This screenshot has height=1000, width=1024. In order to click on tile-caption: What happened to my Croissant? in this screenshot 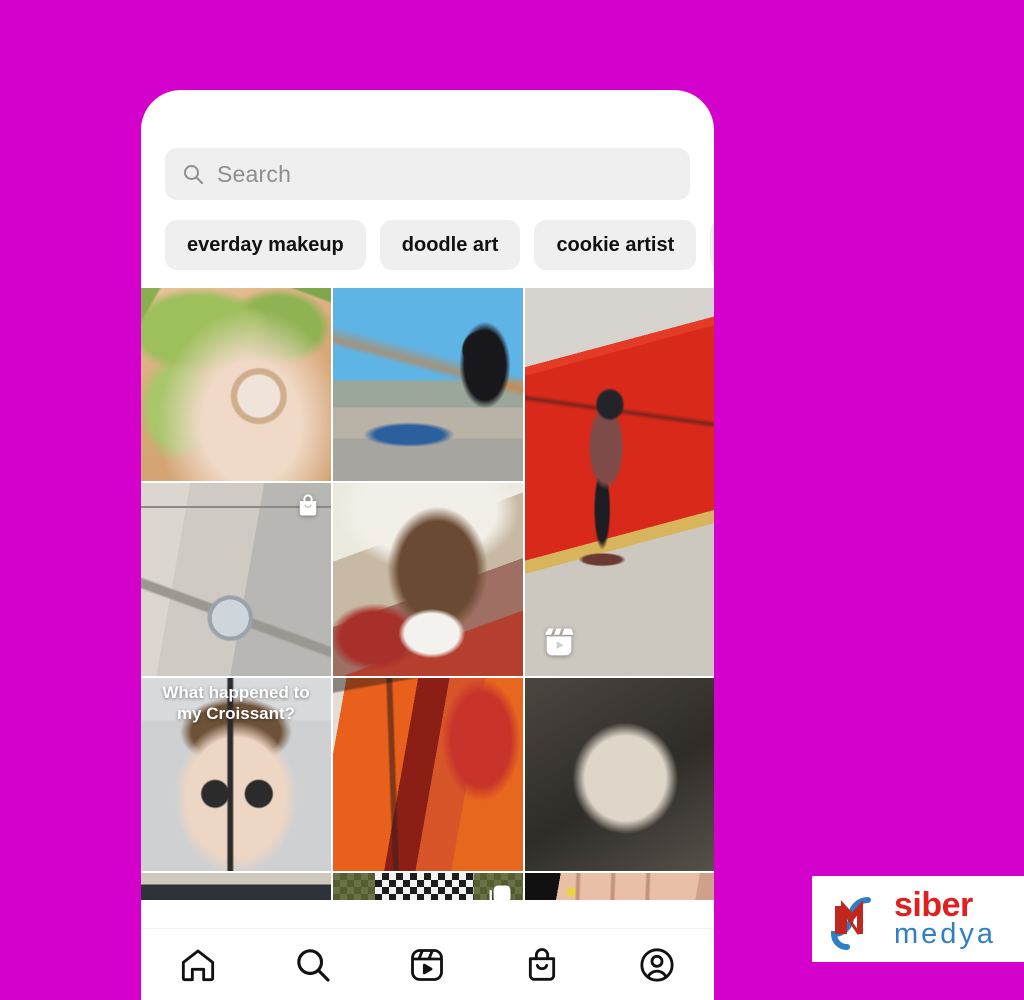, I will do `click(236, 703)`.